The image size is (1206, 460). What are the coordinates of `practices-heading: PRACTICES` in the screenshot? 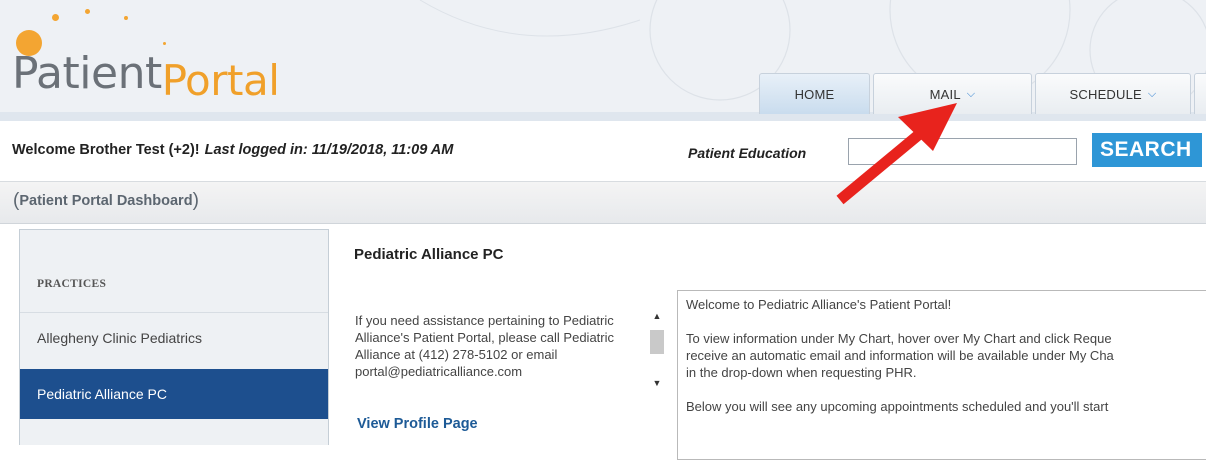 It's located at (72, 284).